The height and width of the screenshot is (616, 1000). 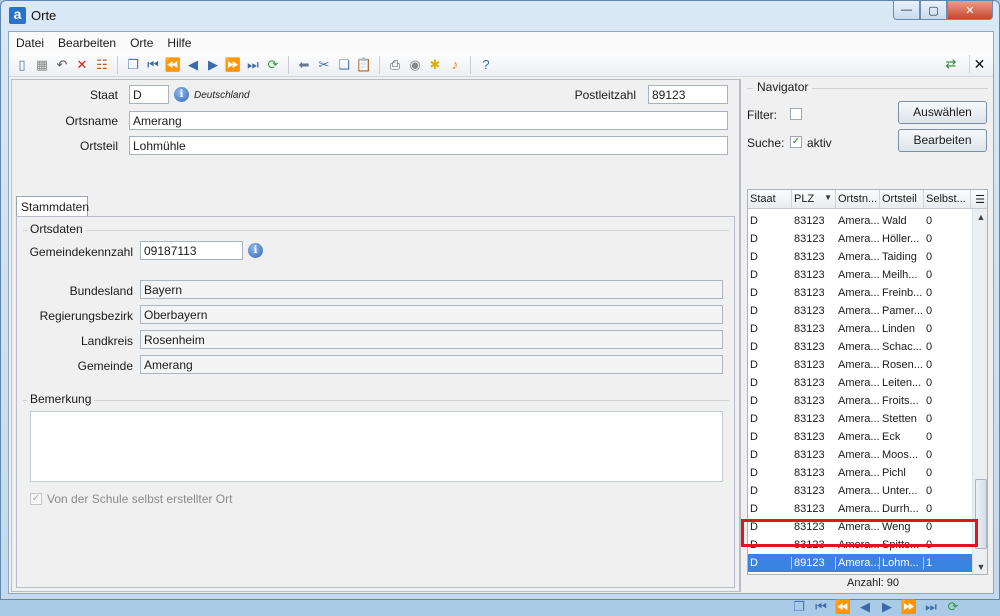 I want to click on filter-checkbox, so click(x=796, y=114).